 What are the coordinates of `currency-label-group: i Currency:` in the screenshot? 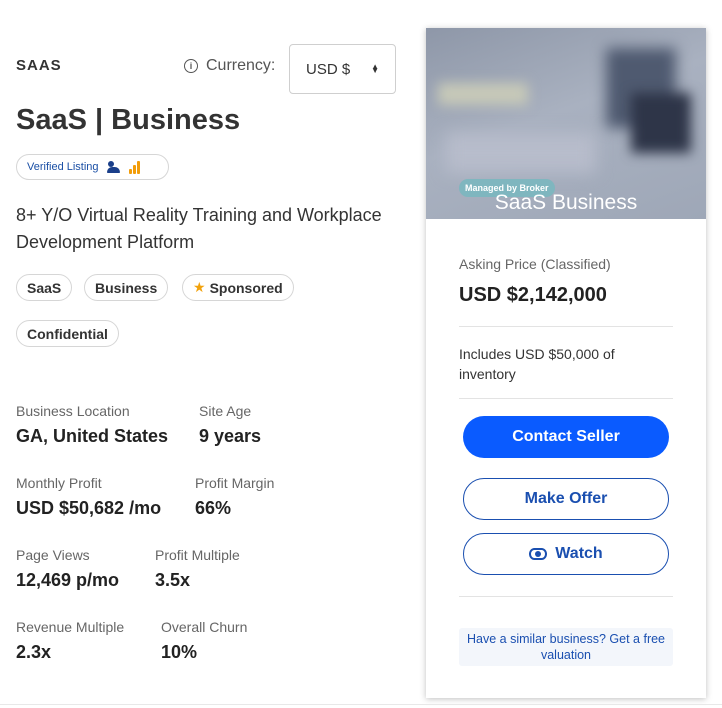 It's located at (229, 66).